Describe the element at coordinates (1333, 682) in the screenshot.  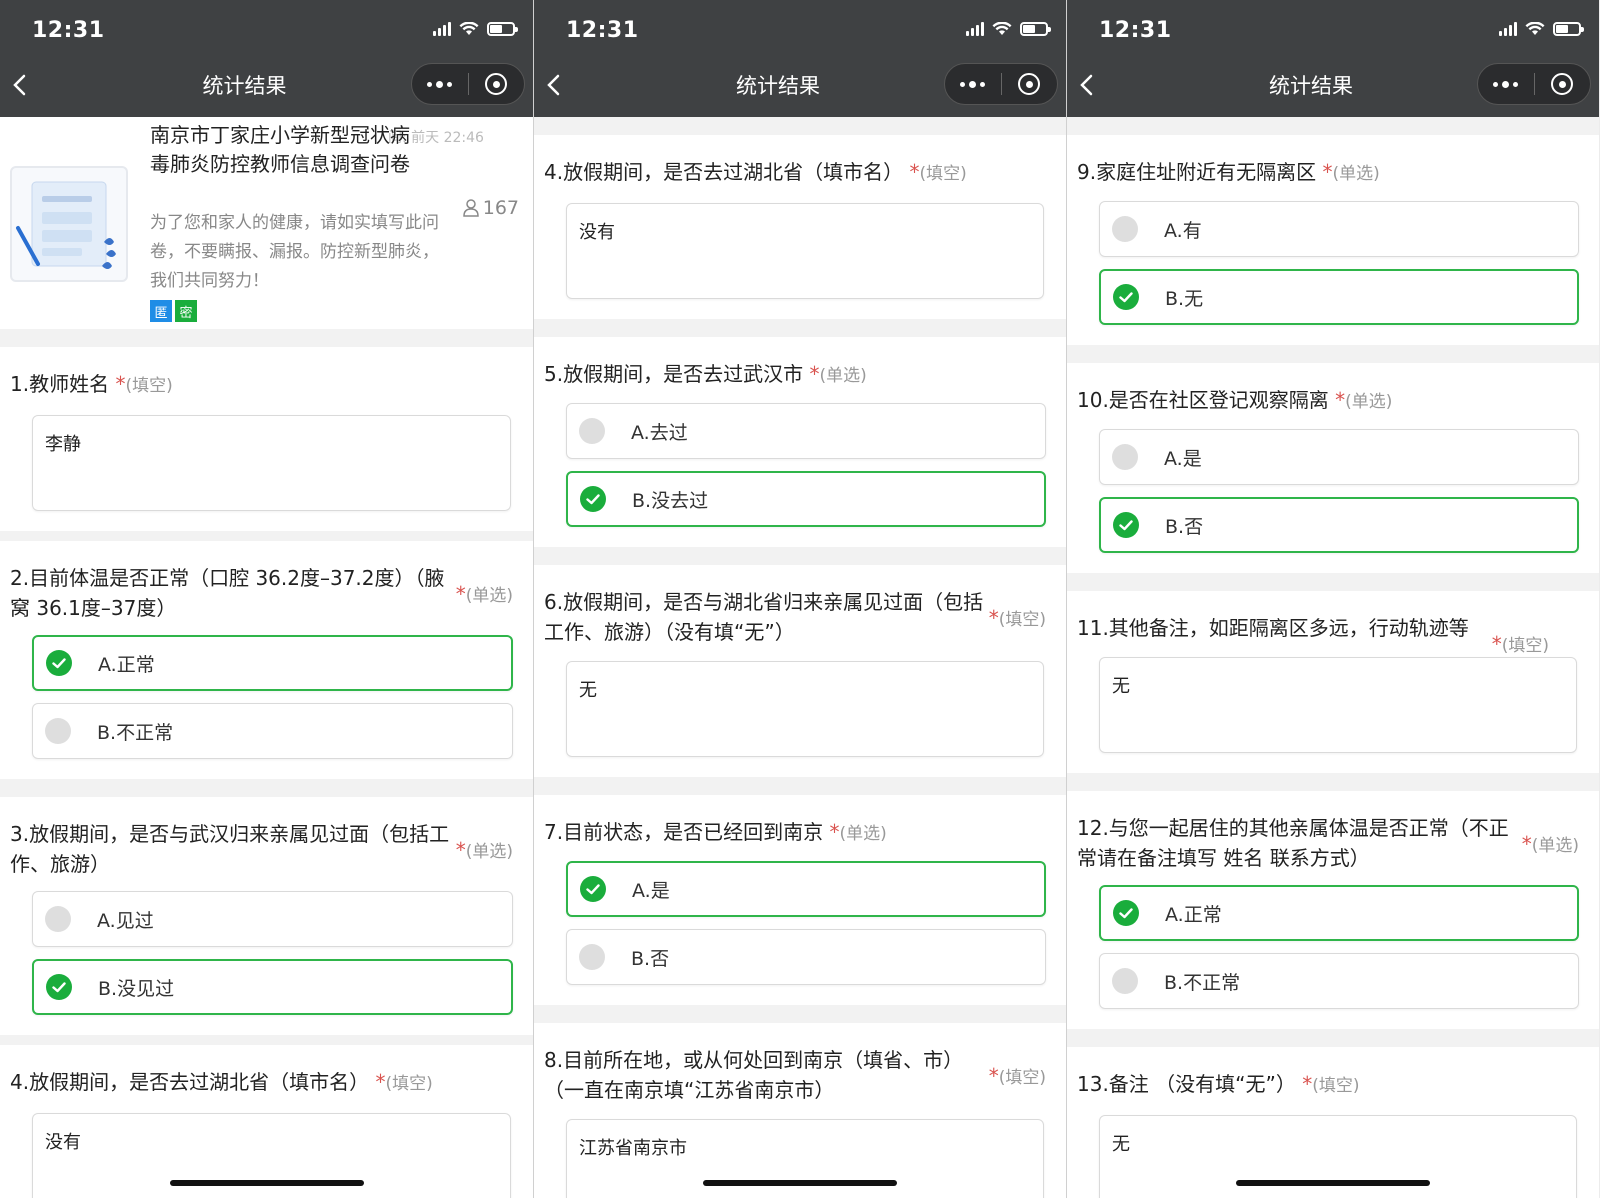
I see `question-card-q11: *(填空) 11.其他备注，如距隔离区多远，行动轨迹等无` at that location.